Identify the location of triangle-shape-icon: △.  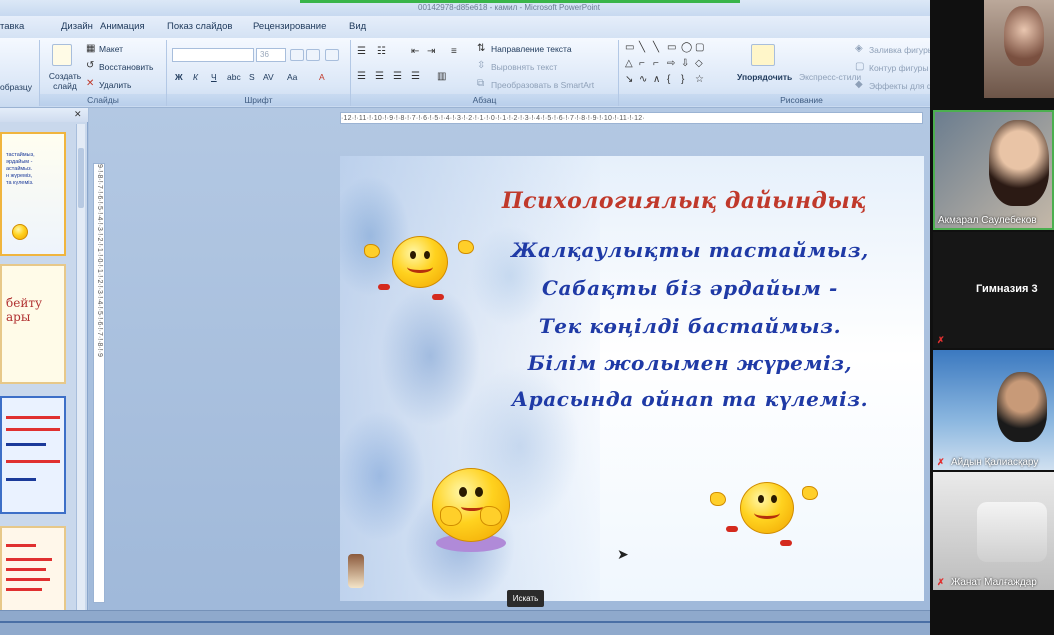
(629, 64).